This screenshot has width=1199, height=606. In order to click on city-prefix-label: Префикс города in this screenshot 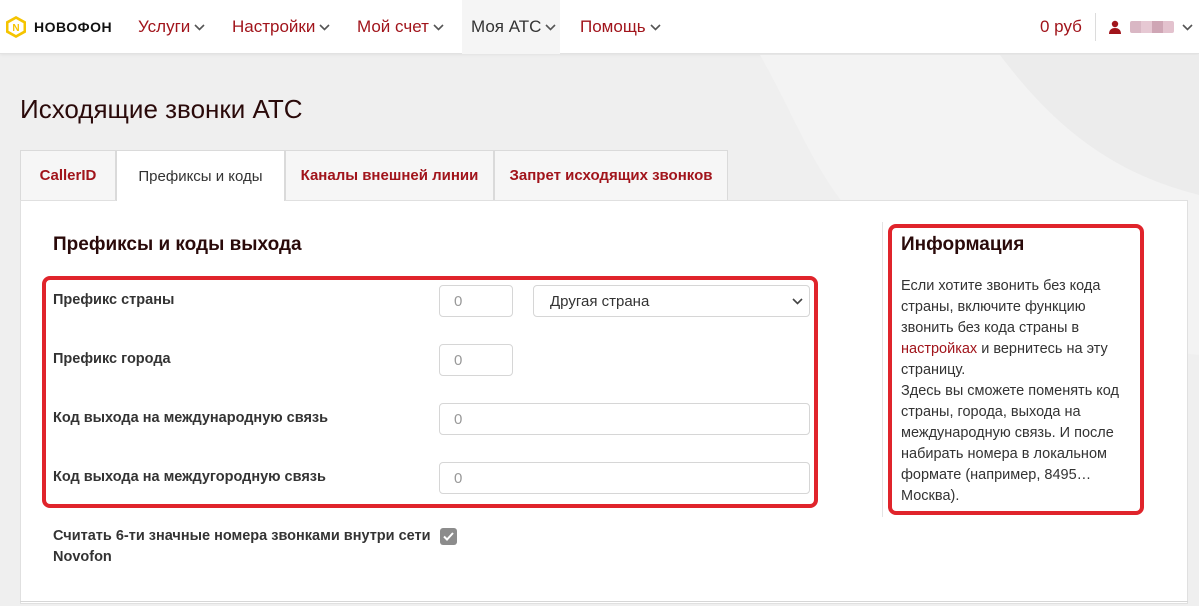, I will do `click(112, 359)`.